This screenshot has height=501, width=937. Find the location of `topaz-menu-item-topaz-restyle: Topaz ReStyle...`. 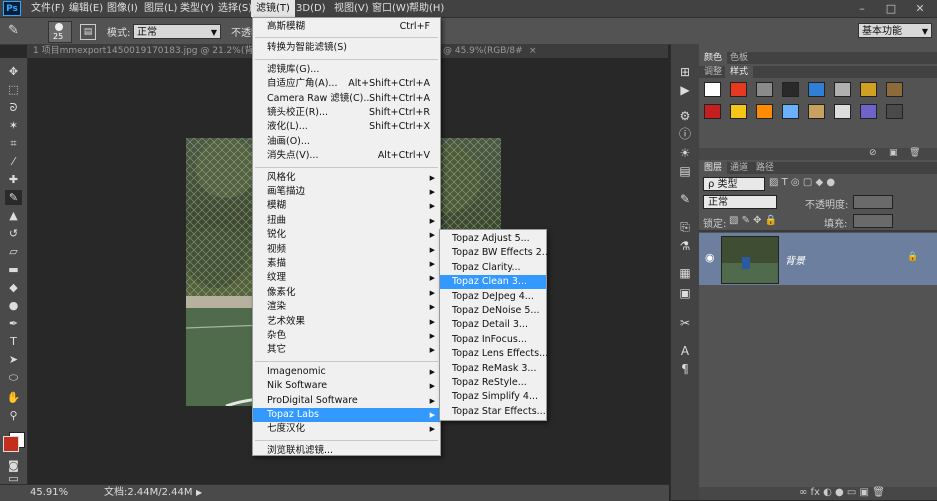

topaz-menu-item-topaz-restyle: Topaz ReStyle... is located at coordinates (493, 383).